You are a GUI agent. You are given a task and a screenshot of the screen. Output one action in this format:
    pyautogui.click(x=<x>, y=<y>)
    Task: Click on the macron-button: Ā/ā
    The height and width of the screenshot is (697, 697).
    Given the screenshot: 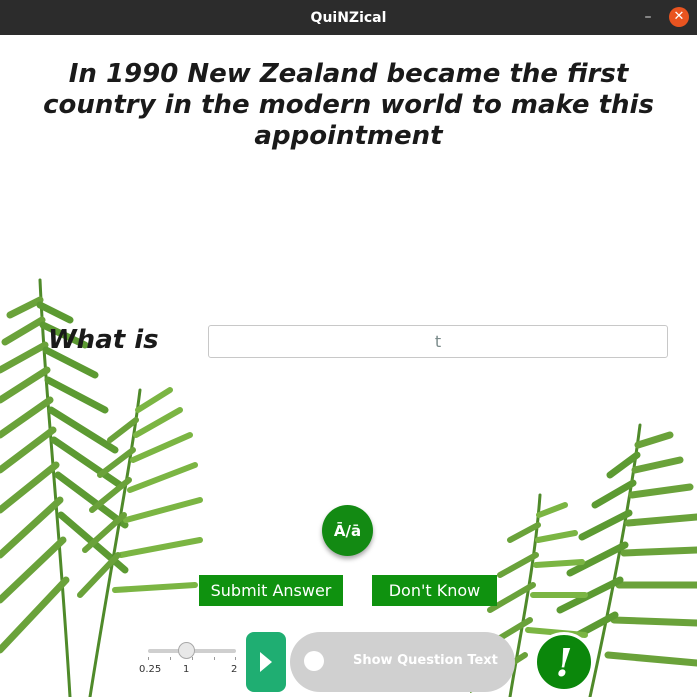 What is the action you would take?
    pyautogui.click(x=347, y=530)
    